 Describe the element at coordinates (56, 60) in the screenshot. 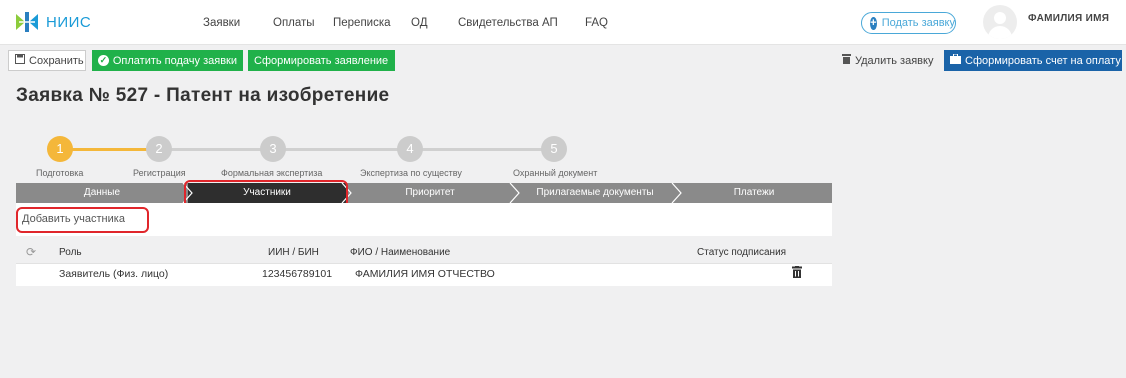

I see `save-label: Сохранить` at that location.